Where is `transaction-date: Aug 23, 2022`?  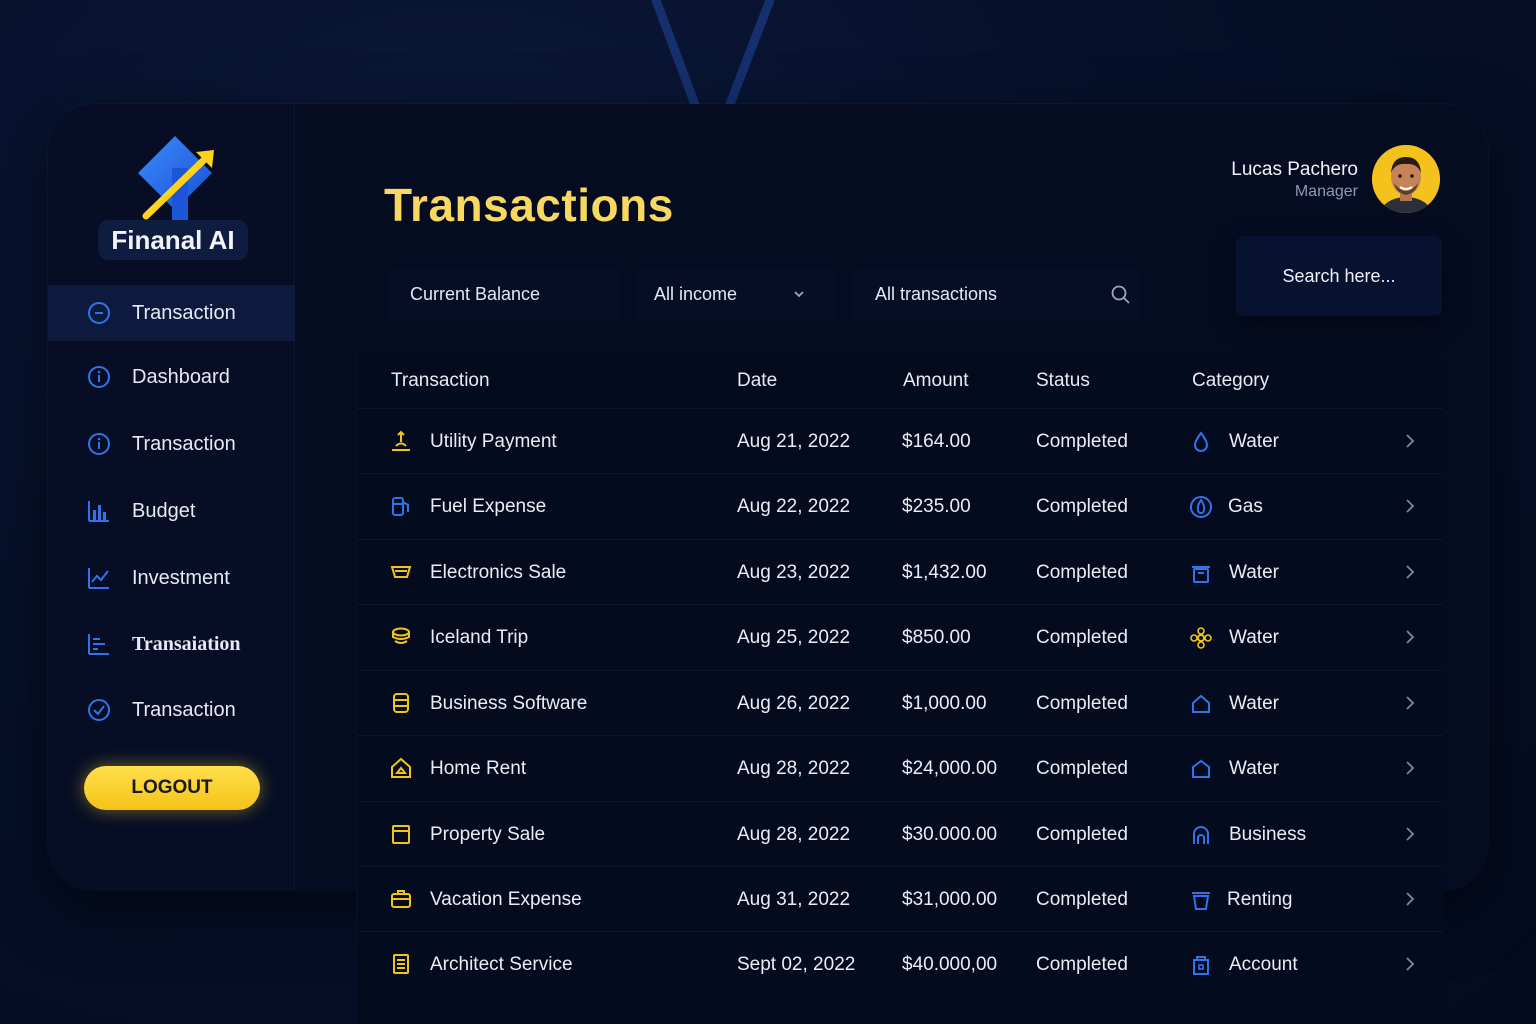 transaction-date: Aug 23, 2022 is located at coordinates (794, 572).